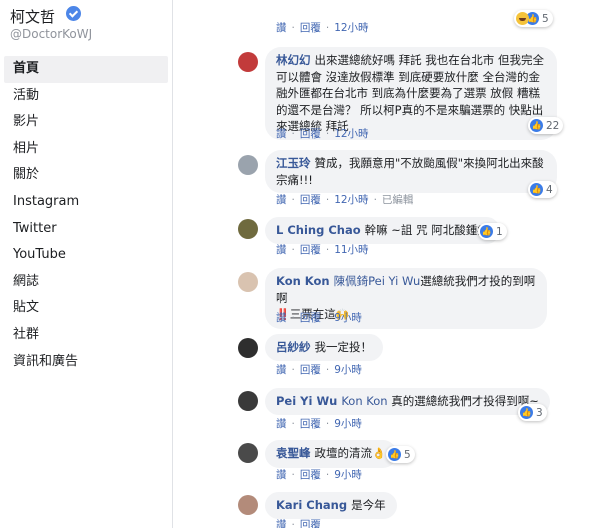 The height and width of the screenshot is (528, 600). I want to click on nav-item-instagram: Instagram, so click(86, 202).